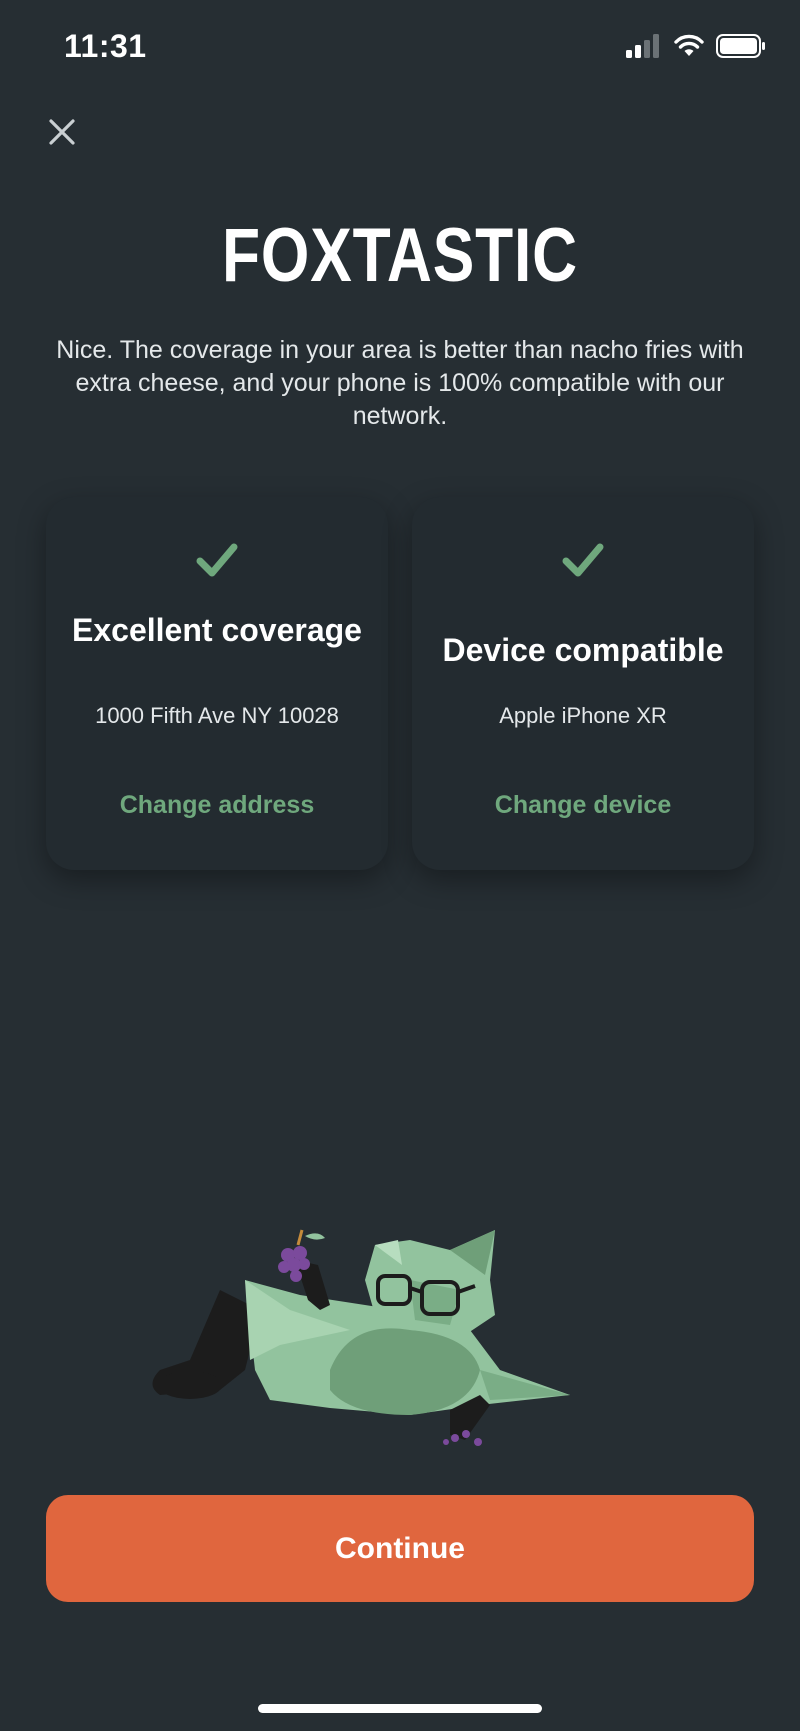 The width and height of the screenshot is (800, 1731). I want to click on close-icon, so click(62, 132).